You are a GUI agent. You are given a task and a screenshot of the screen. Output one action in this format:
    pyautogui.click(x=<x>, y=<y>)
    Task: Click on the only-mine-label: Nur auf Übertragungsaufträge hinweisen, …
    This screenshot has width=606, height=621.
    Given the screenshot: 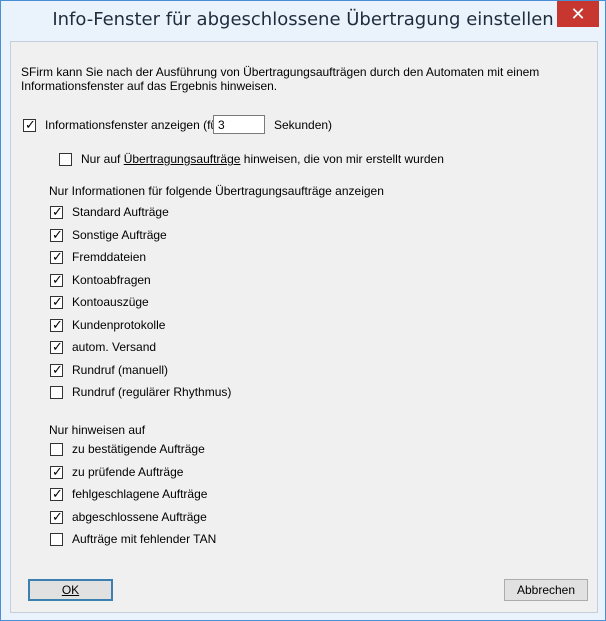 What is the action you would take?
    pyautogui.click(x=262, y=159)
    